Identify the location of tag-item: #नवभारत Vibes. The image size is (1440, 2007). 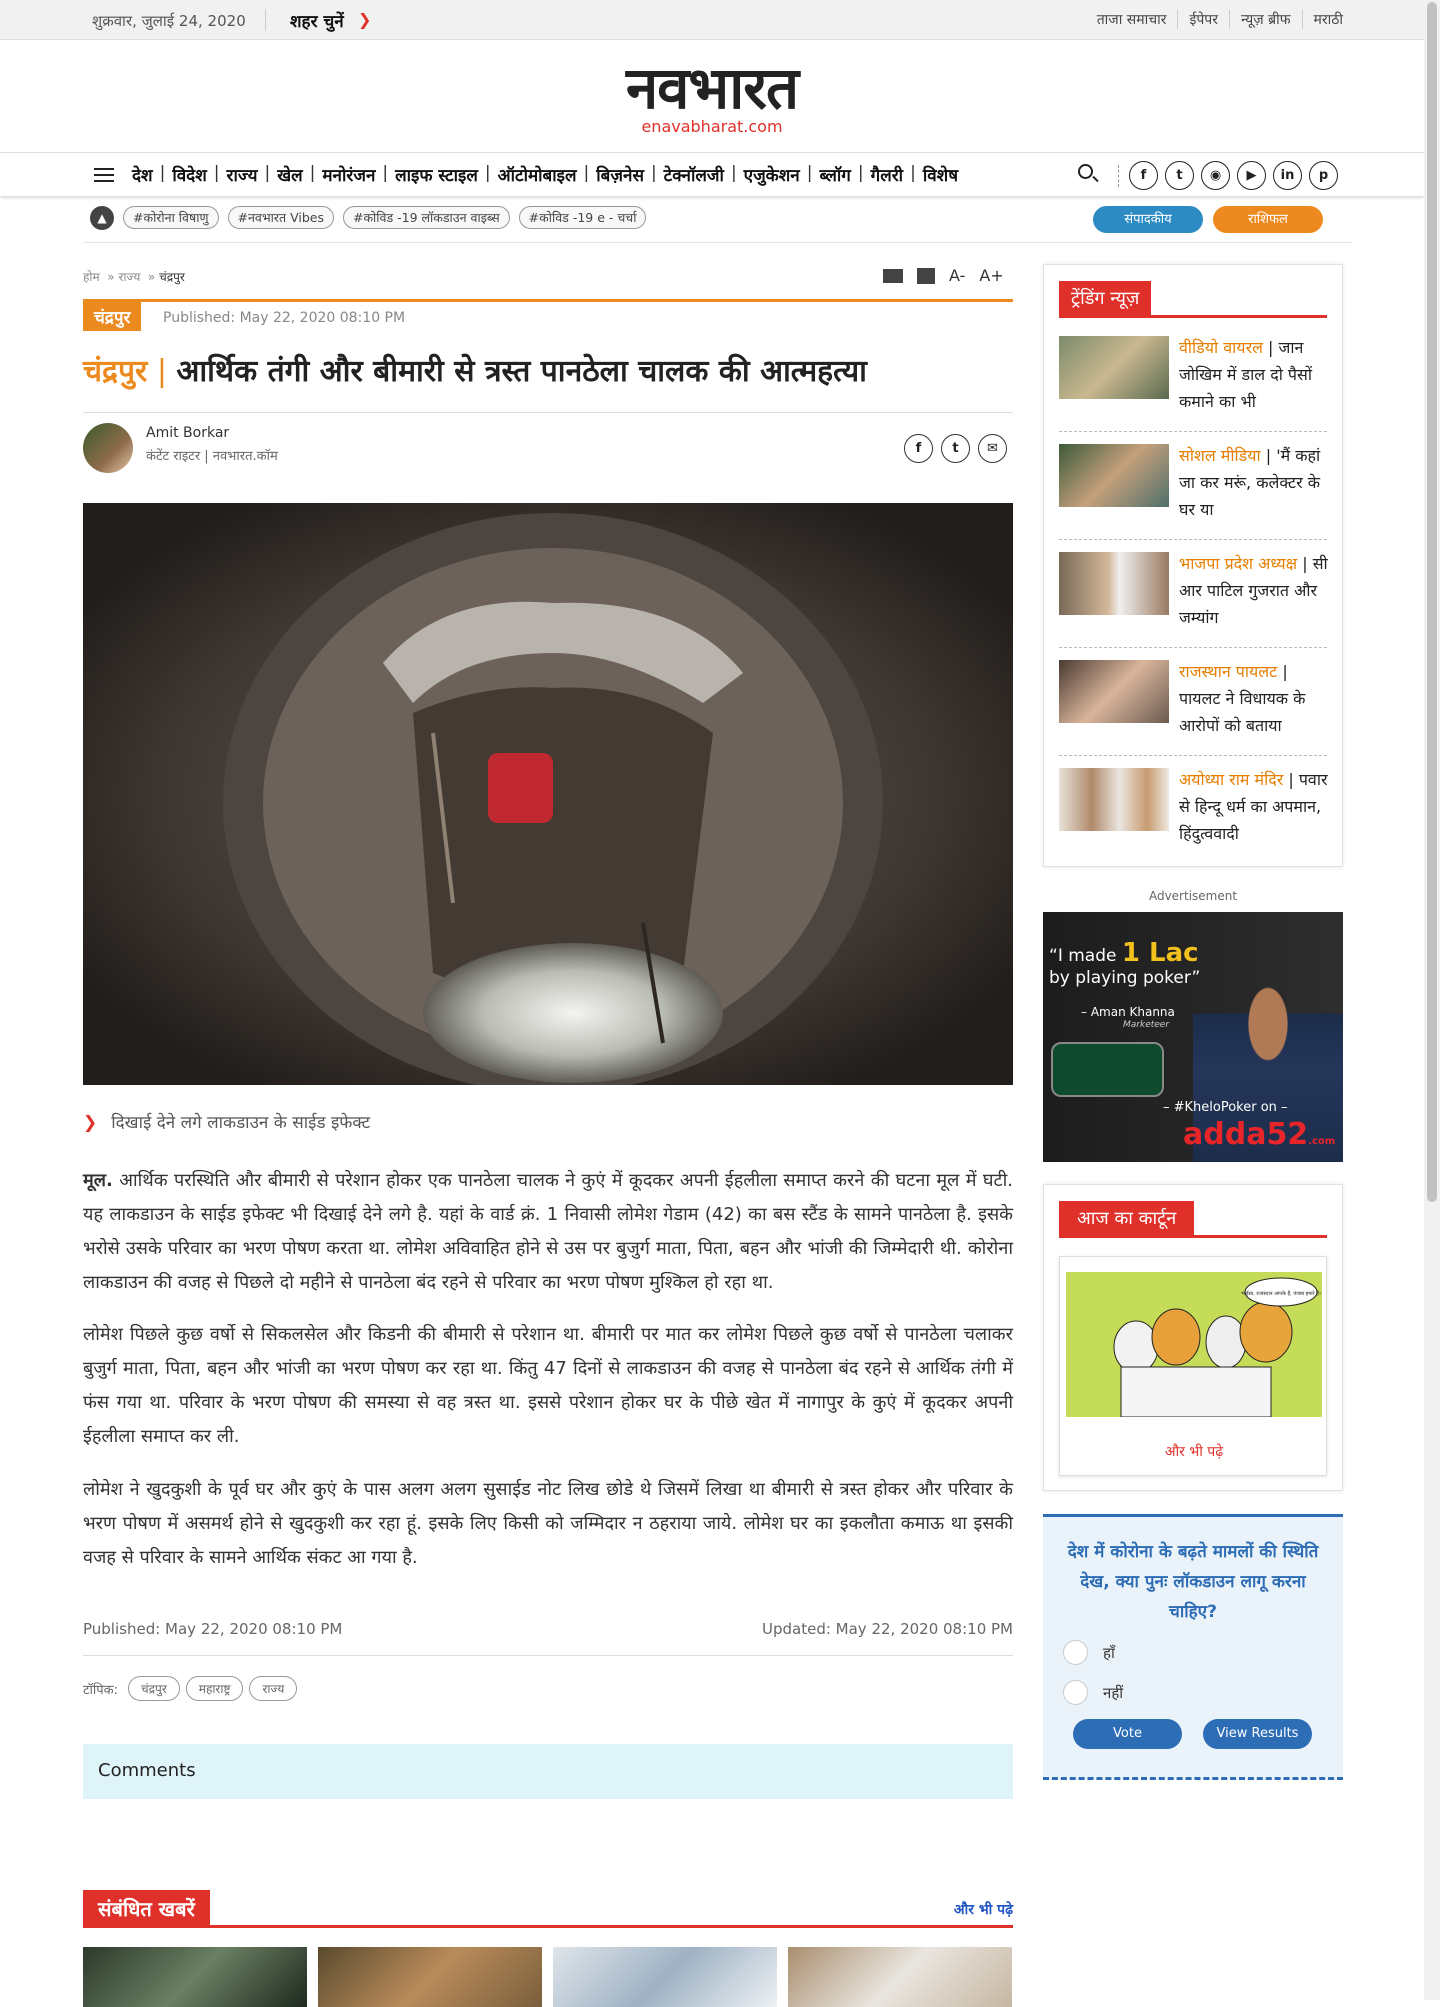
(280, 217).